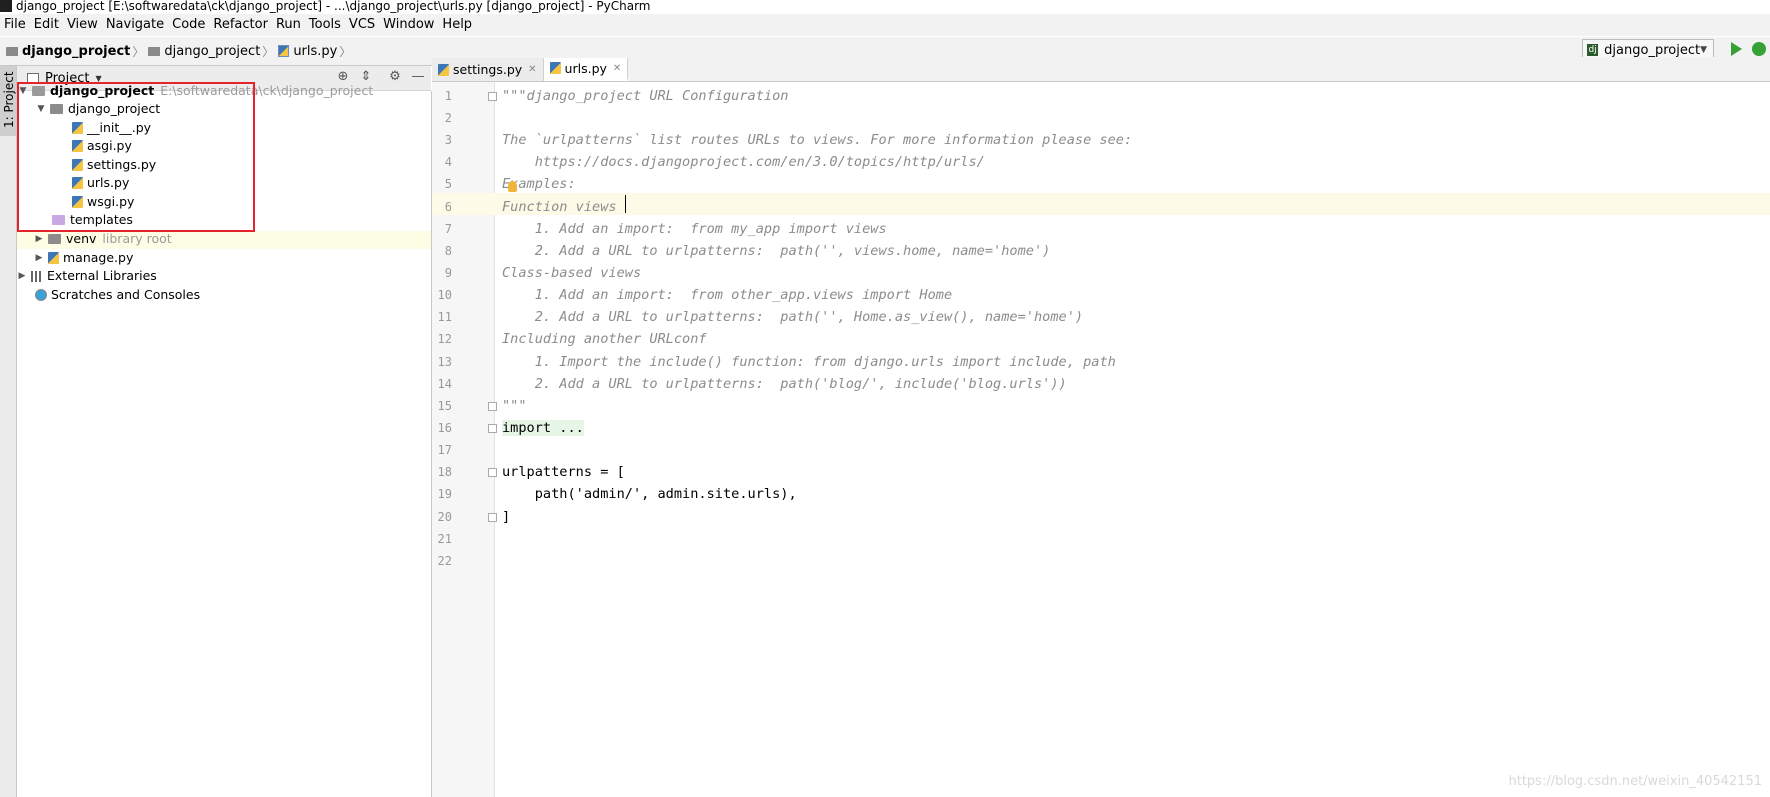  I want to click on current-line-highlight, so click(1101, 204).